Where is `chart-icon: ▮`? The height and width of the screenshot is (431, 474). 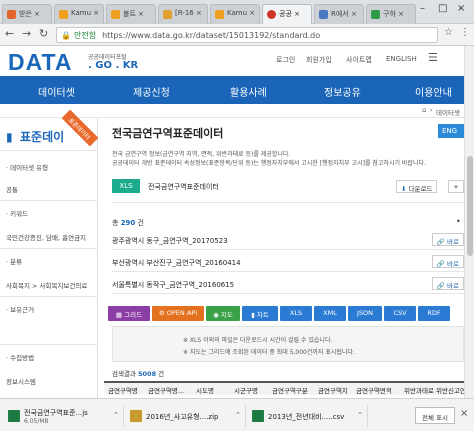
chart-icon: ▮ is located at coordinates (9, 137).